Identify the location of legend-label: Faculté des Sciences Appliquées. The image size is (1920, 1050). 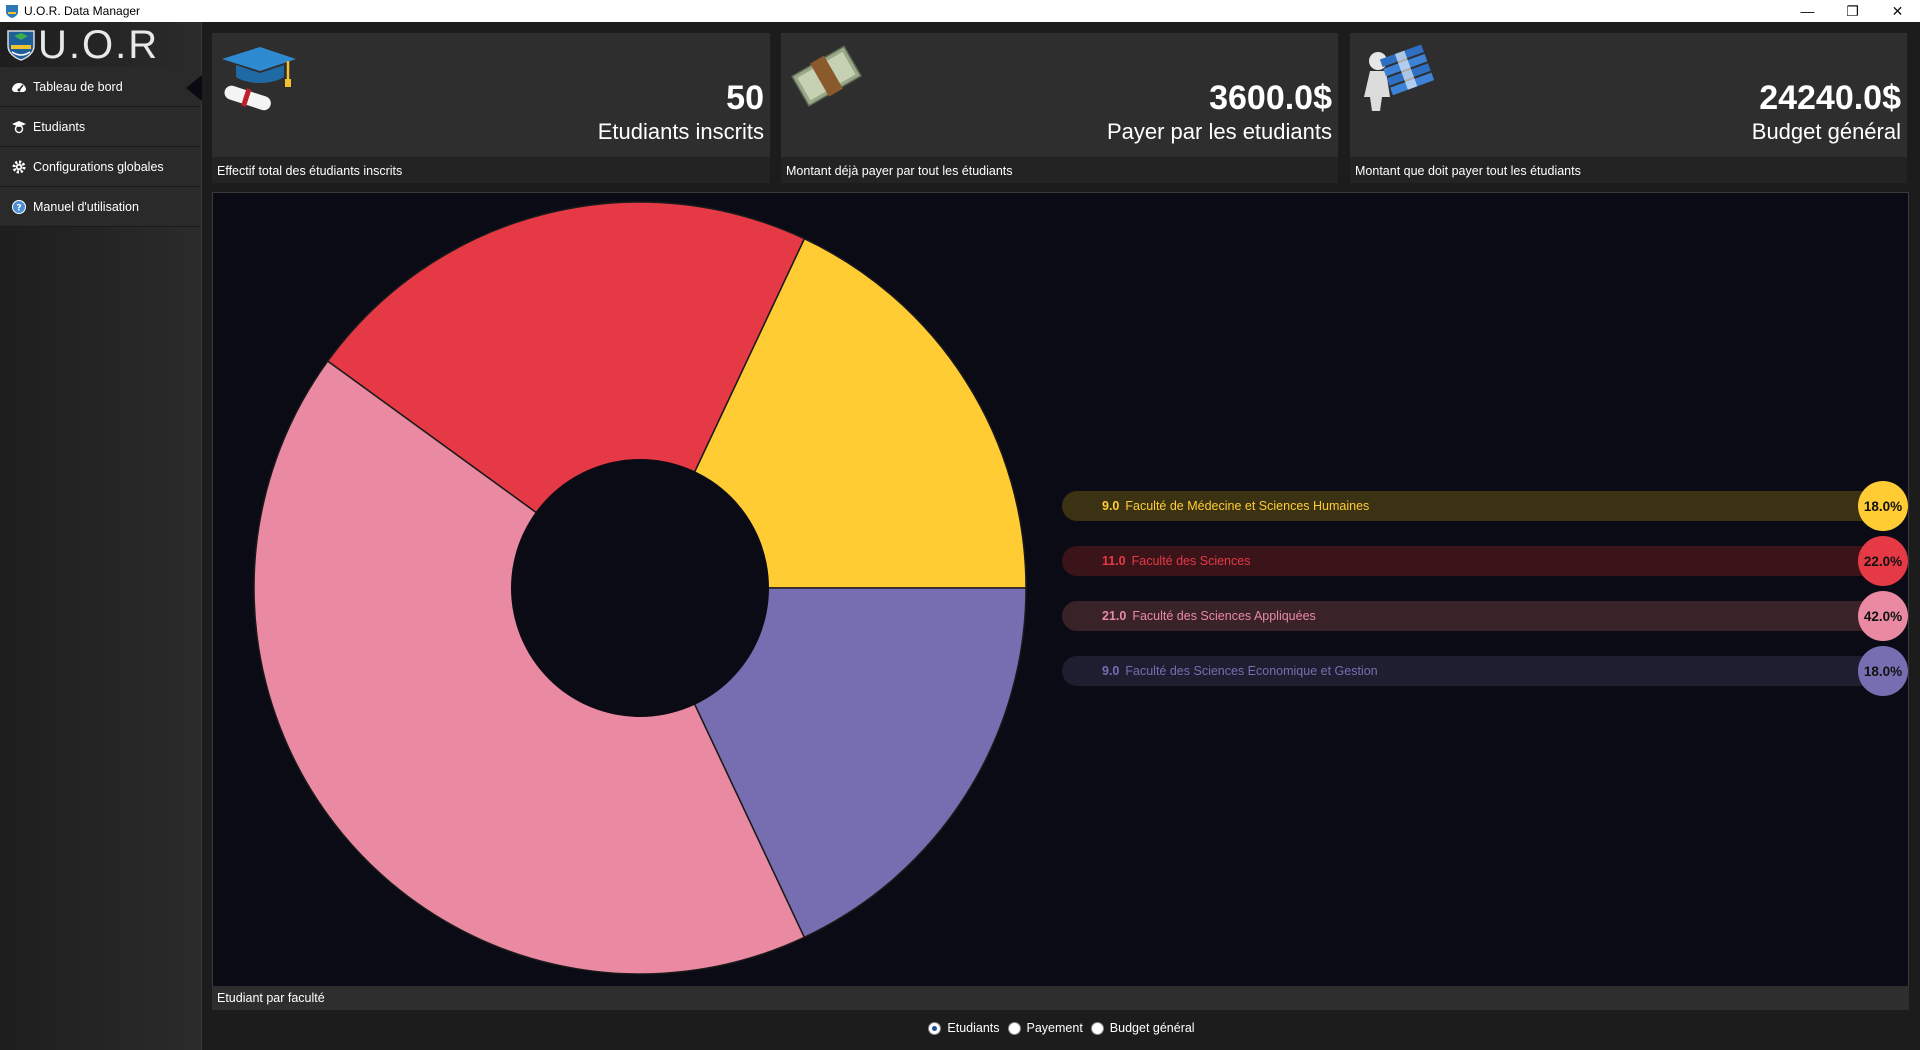
(1224, 616).